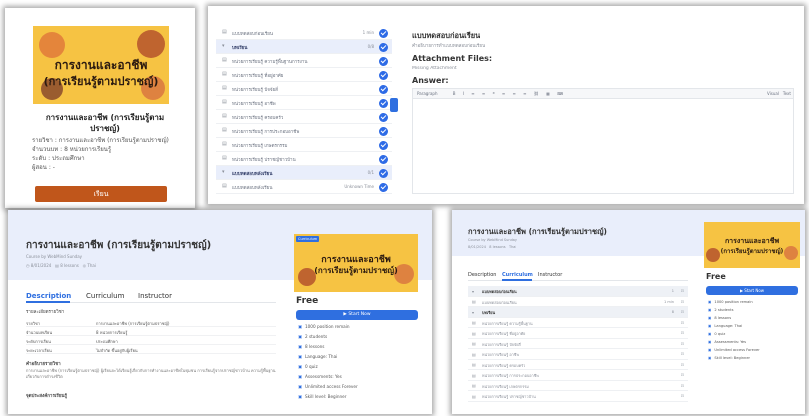 This screenshot has width=809, height=416. What do you see at coordinates (716, 276) in the screenshot?
I see `price-label: Free` at bounding box center [716, 276].